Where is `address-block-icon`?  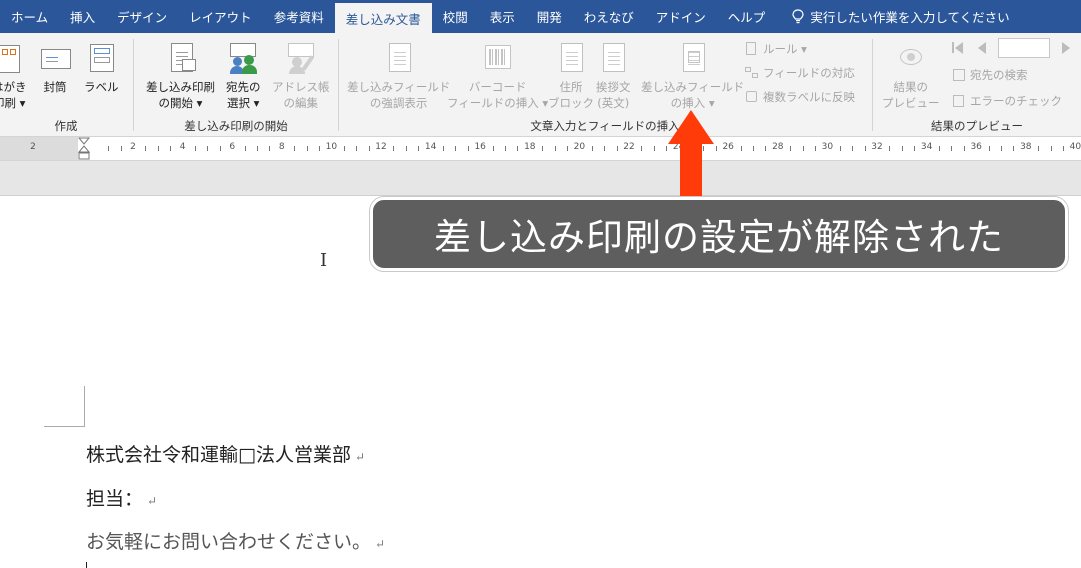
address-block-icon is located at coordinates (571, 58).